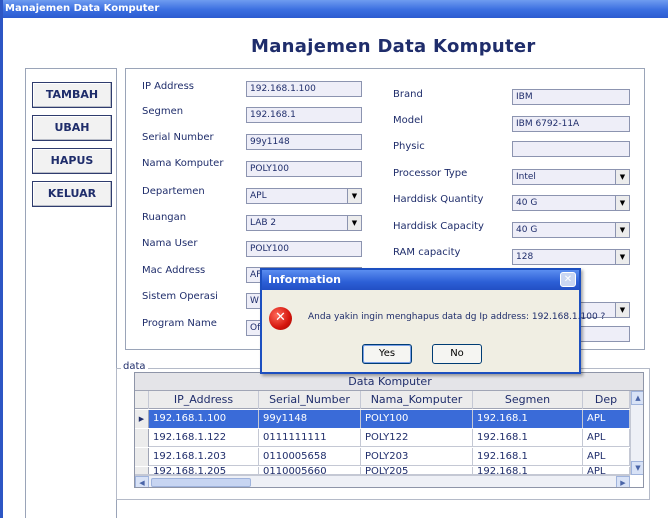 The width and height of the screenshot is (668, 518). Describe the element at coordinates (408, 120) in the screenshot. I see `model-label: Model` at that location.